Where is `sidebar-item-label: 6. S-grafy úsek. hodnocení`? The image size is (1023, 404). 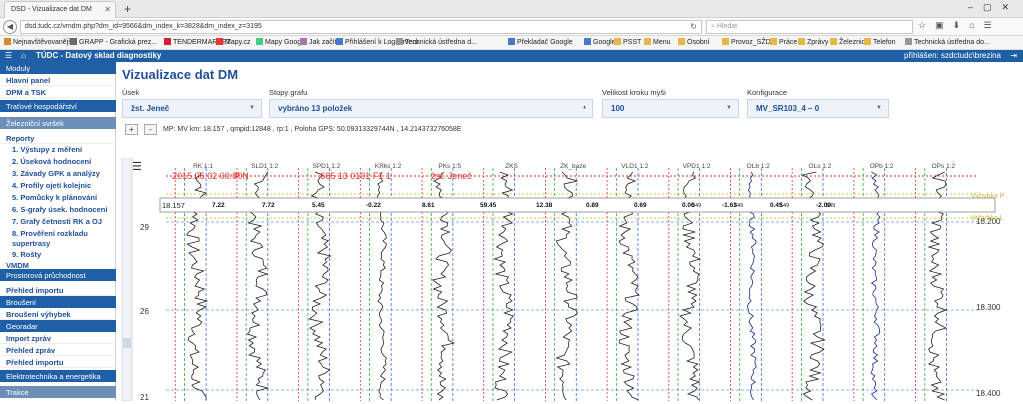
sidebar-item-label: 6. S-grafy úsek. hodnocení is located at coordinates (60, 209).